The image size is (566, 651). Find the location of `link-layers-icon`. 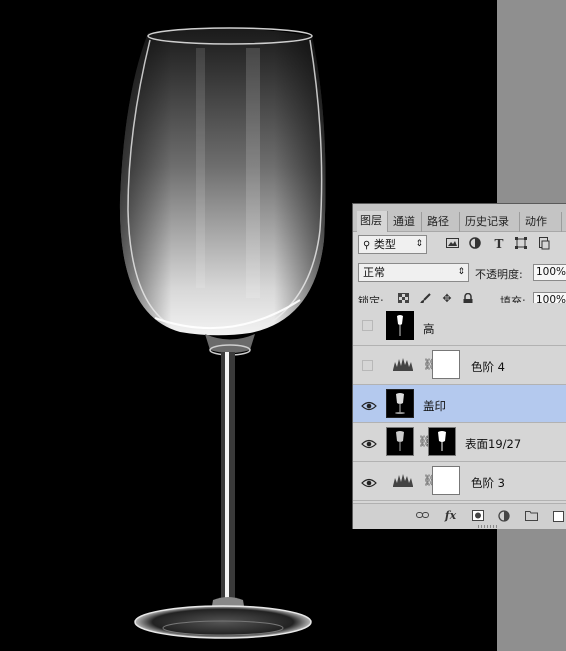

link-layers-icon is located at coordinates (422, 516).